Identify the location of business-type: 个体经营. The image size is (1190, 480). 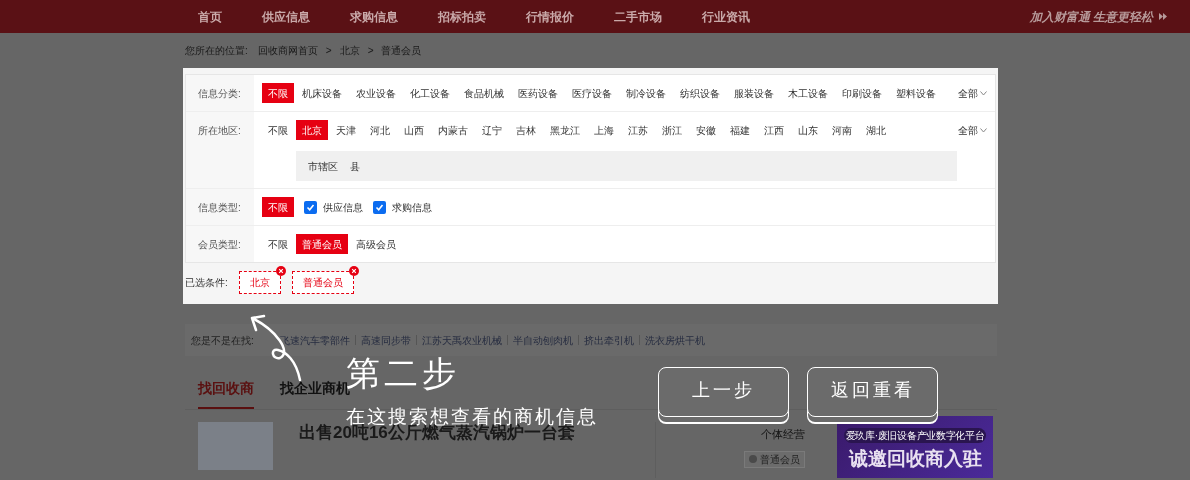
(783, 434).